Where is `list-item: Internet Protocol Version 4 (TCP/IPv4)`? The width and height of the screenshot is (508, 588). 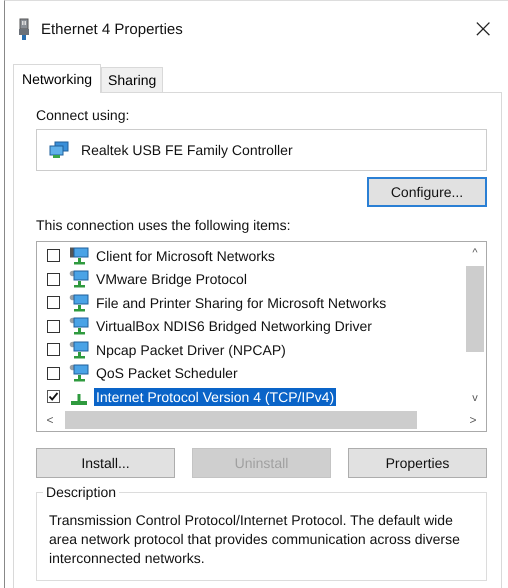
list-item: Internet Protocol Version 4 (TCP/IPv4) is located at coordinates (255, 396).